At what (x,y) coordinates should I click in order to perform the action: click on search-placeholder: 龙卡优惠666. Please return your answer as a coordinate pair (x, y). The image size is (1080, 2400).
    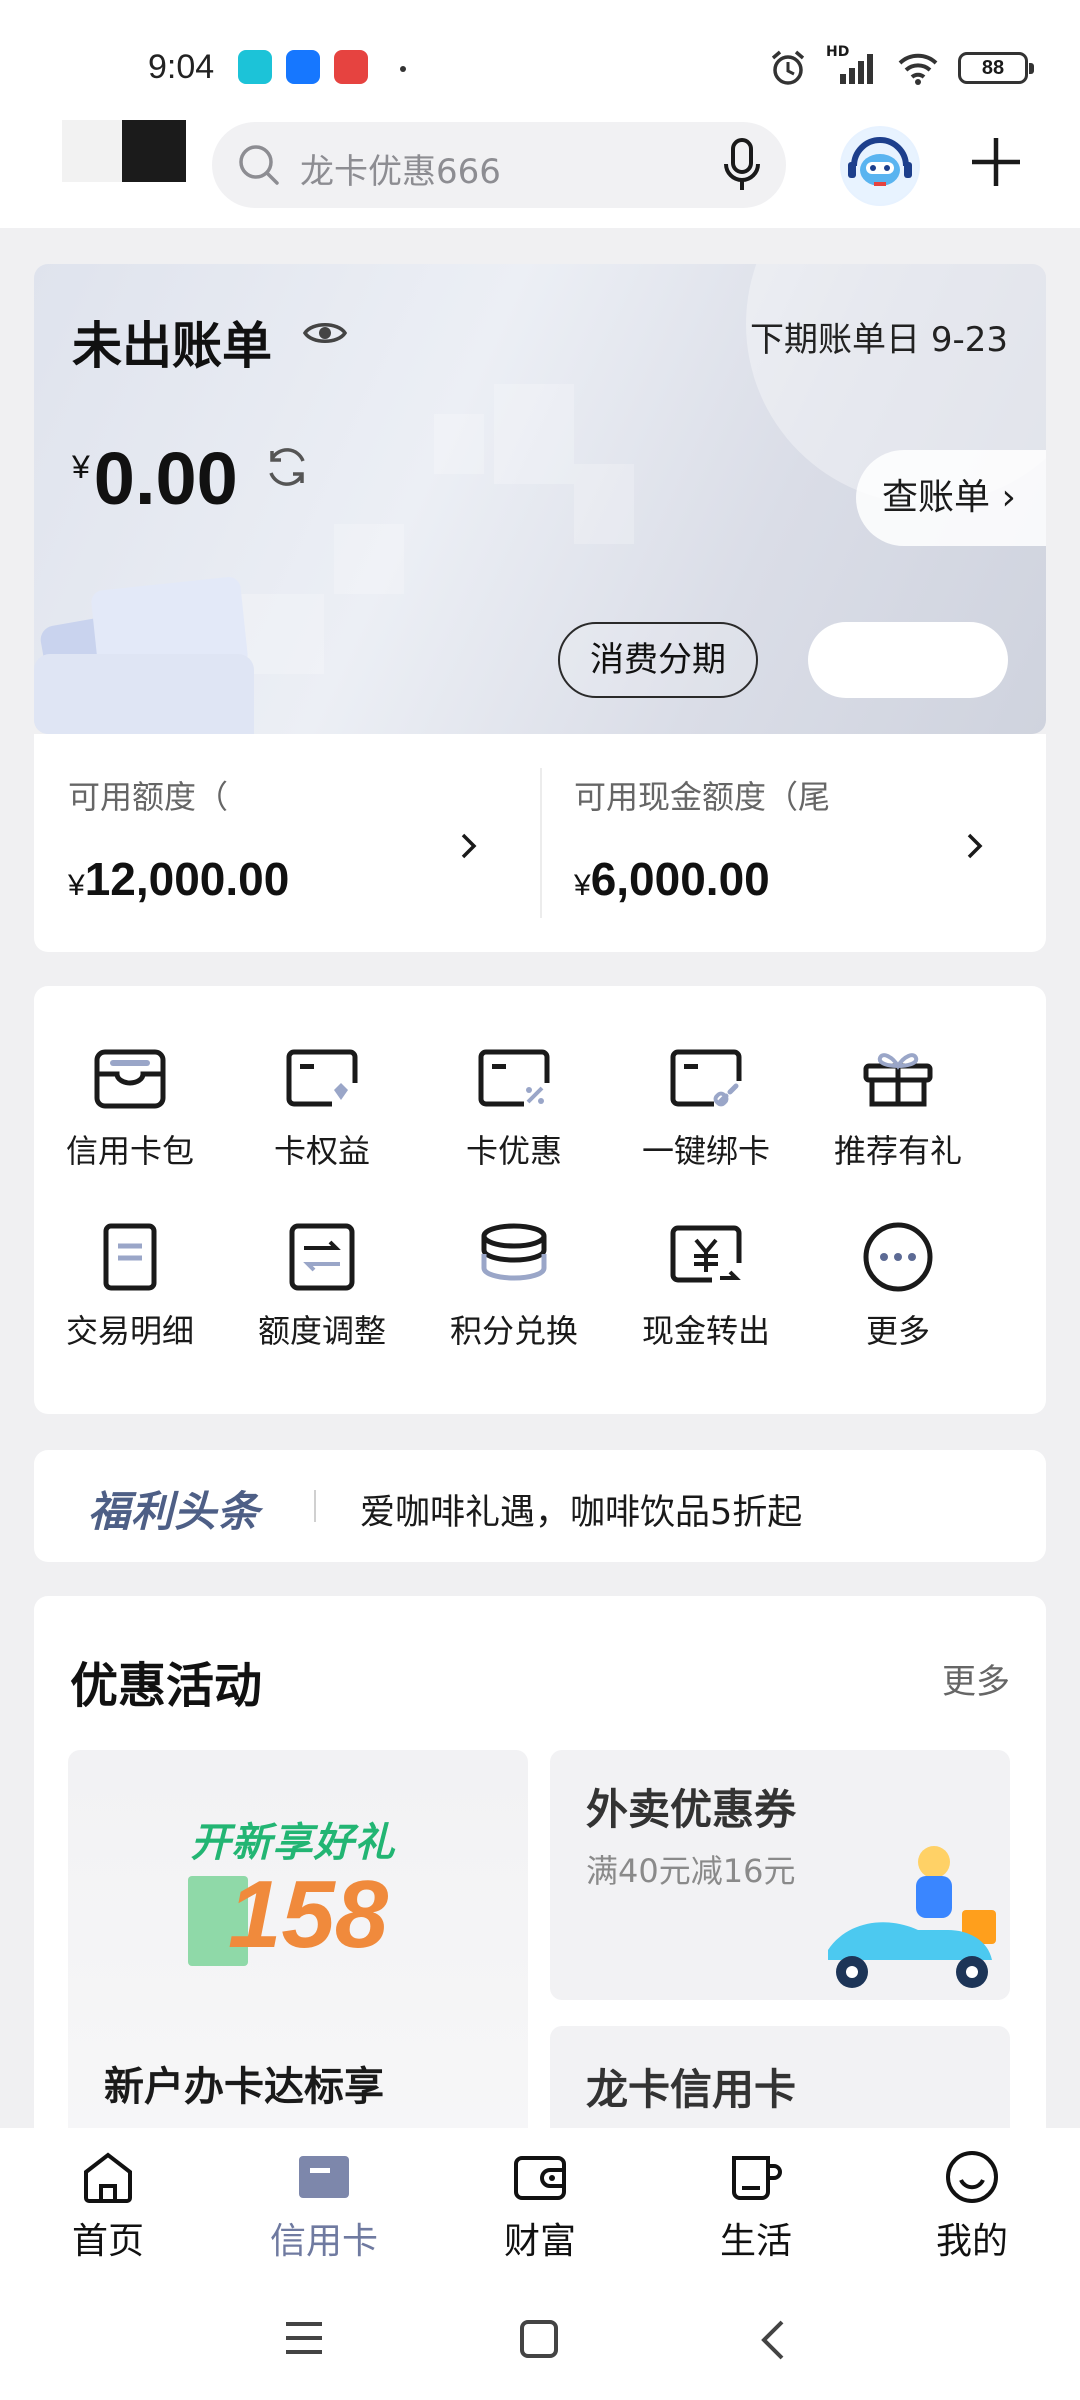
    Looking at the image, I should click on (400, 172).